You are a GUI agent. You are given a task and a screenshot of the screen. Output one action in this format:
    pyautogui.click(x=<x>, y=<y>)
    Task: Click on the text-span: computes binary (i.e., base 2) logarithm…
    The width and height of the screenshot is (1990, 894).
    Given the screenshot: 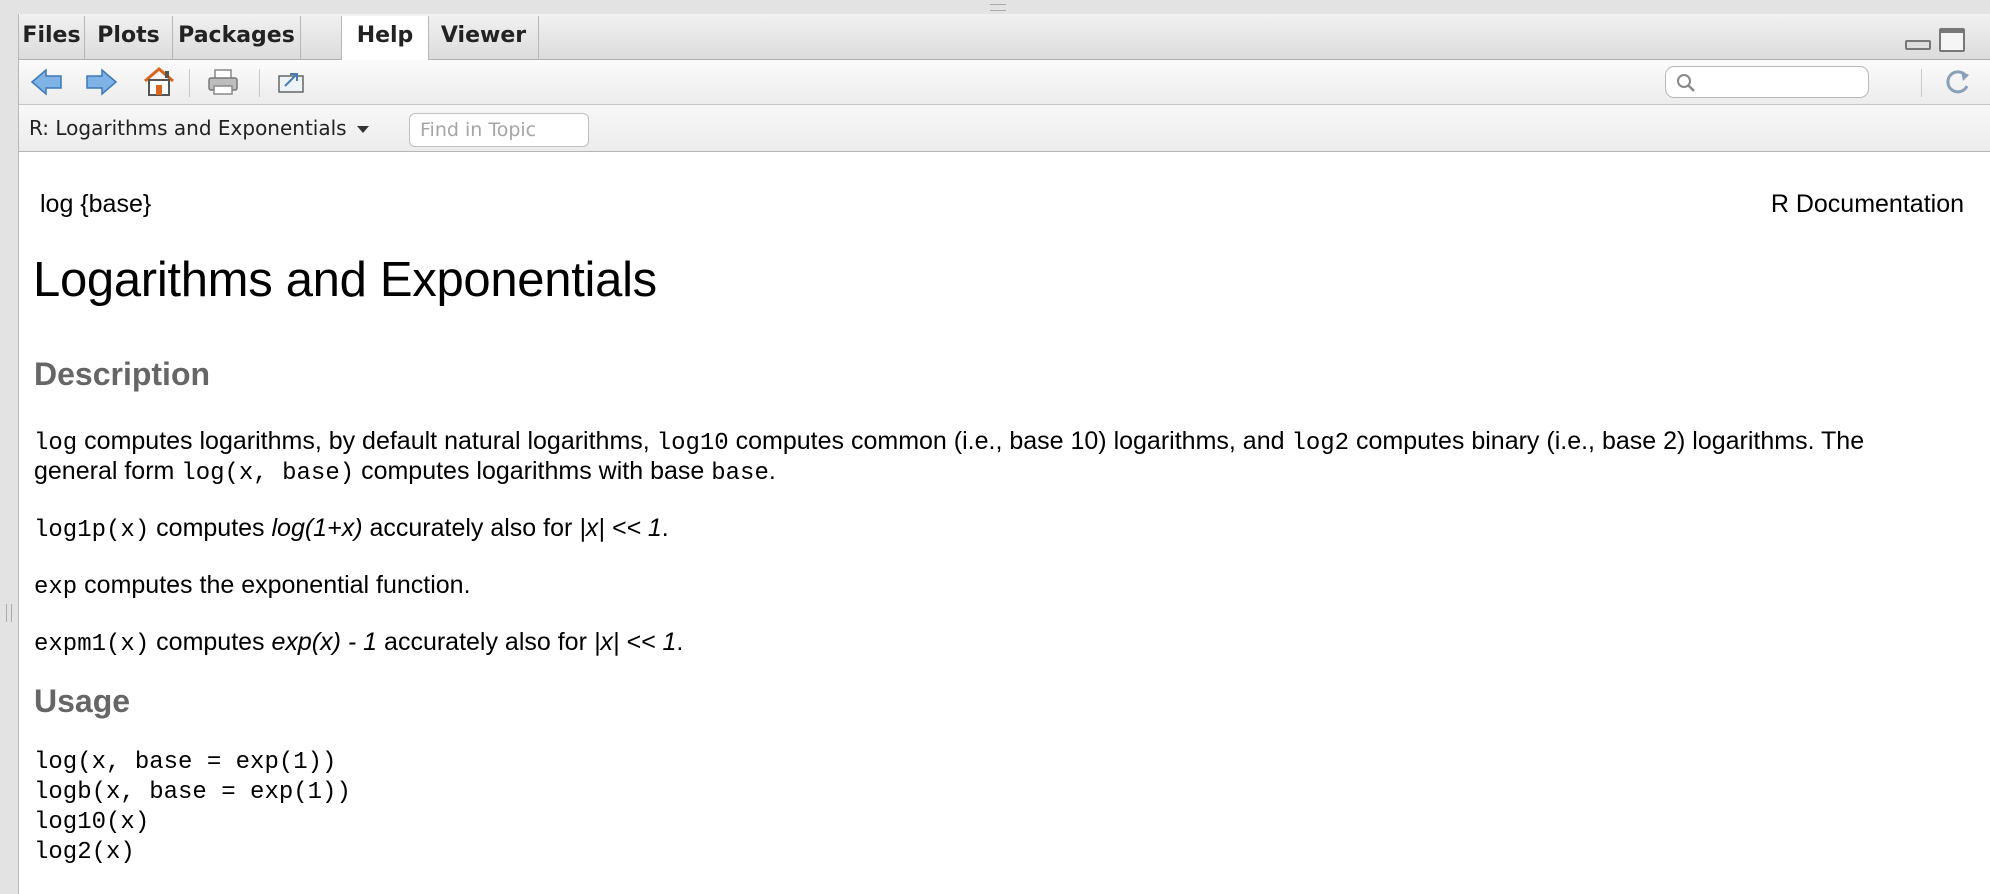 What is the action you would take?
    pyautogui.click(x=1607, y=441)
    